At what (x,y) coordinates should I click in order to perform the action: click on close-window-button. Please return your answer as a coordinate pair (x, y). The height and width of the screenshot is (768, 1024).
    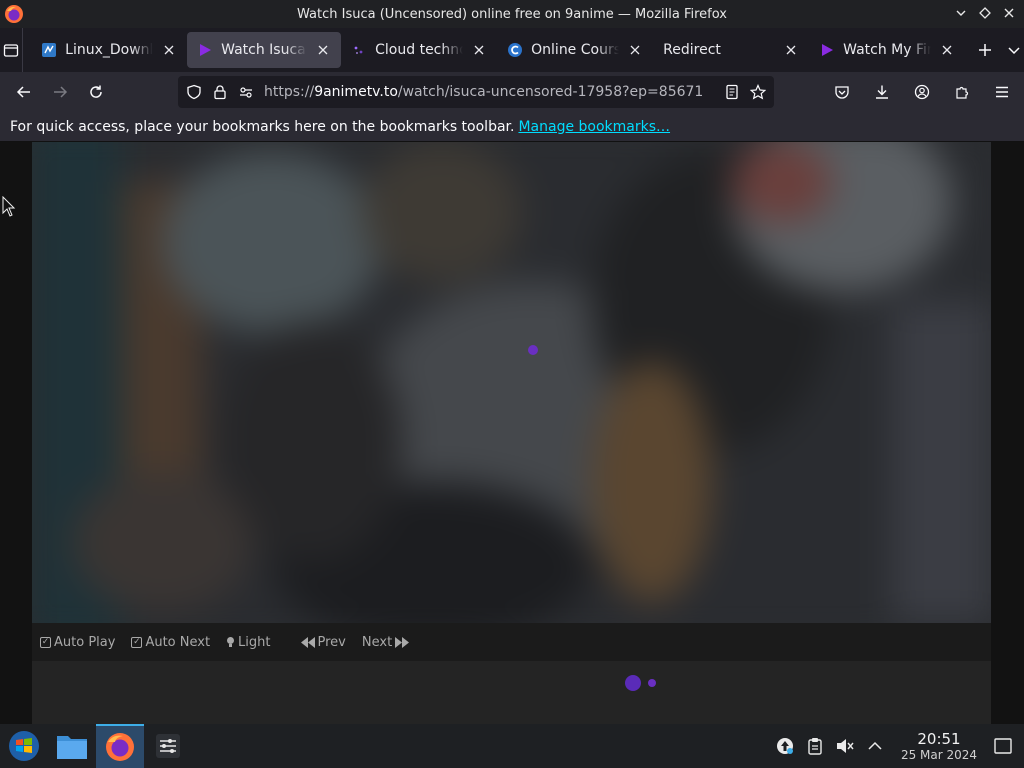
    Looking at the image, I should click on (1009, 13).